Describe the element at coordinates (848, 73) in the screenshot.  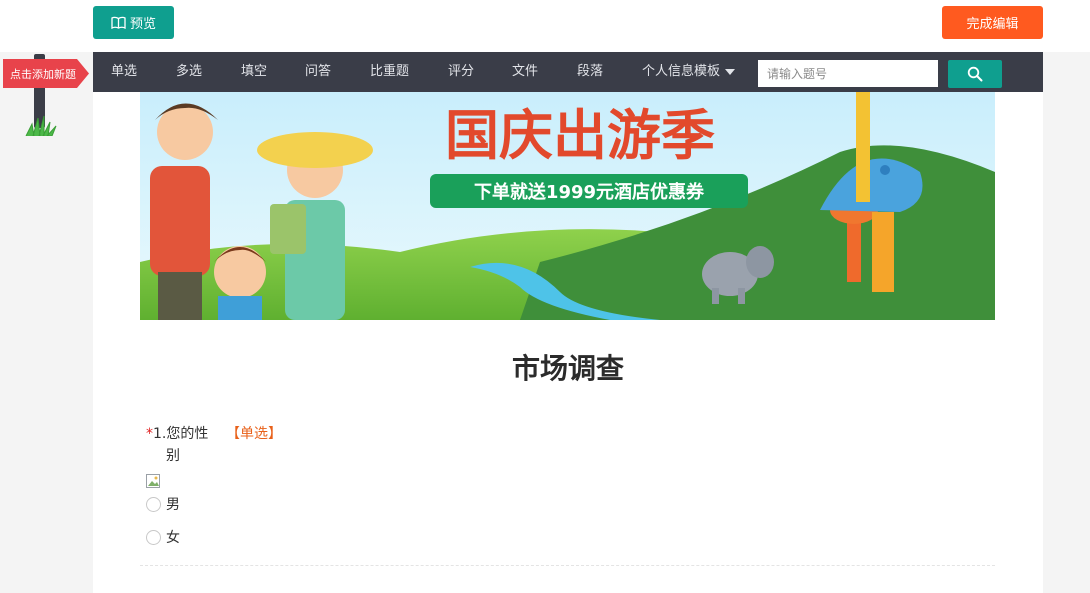
I see `question-number-search-input` at that location.